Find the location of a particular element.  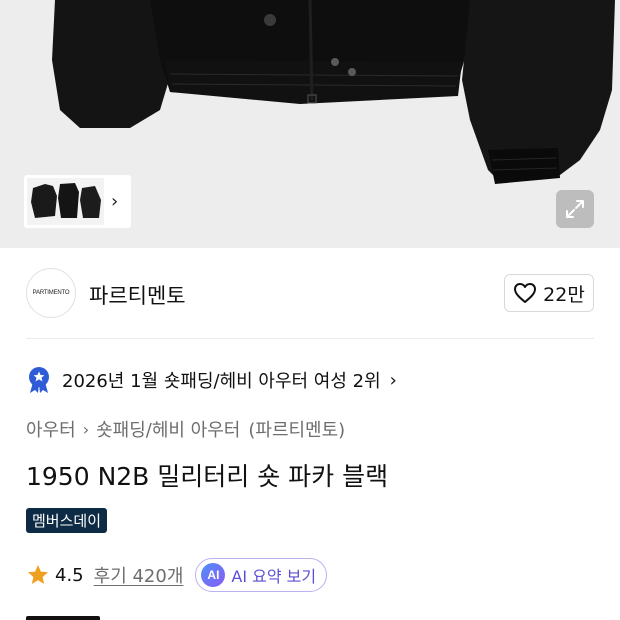

tab-indicator is located at coordinates (63, 618).